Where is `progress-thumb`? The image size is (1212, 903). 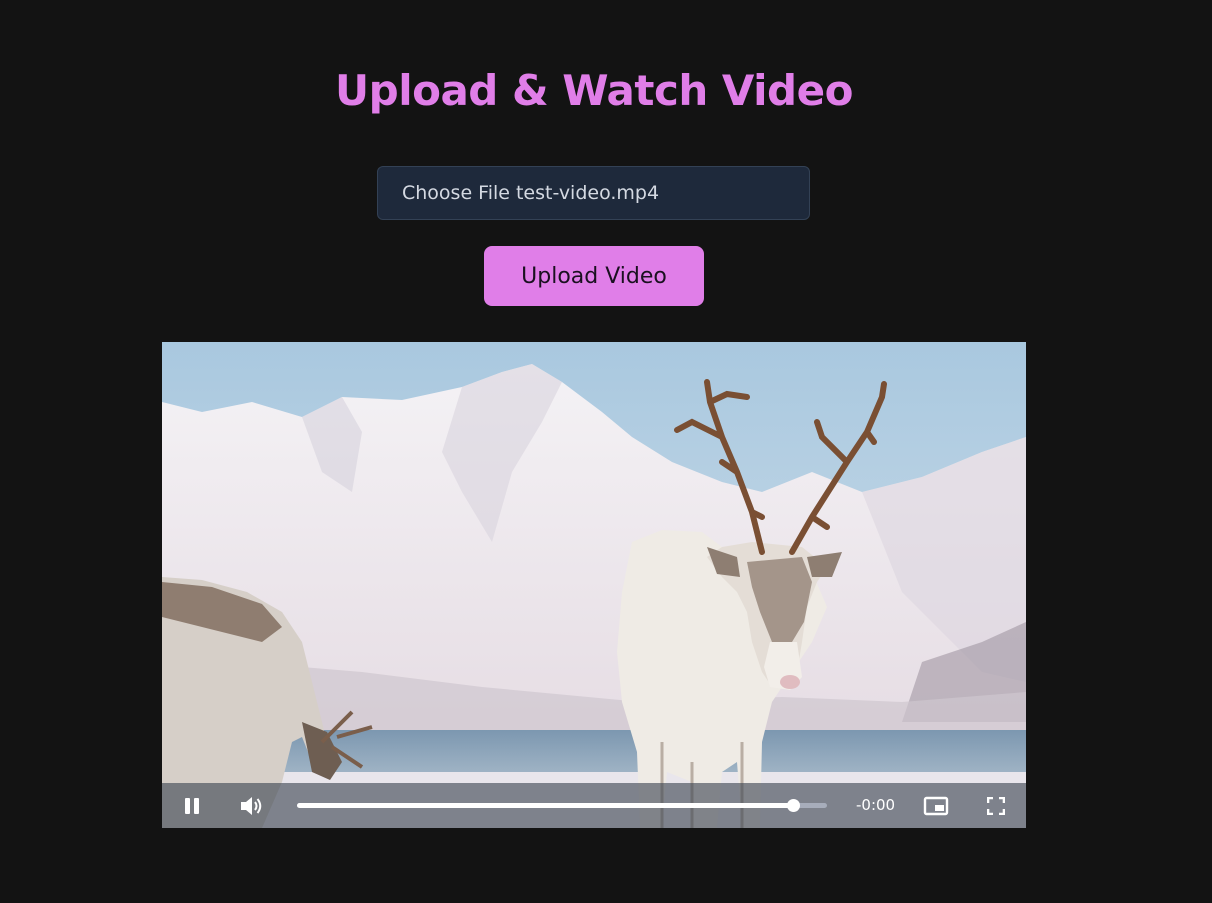 progress-thumb is located at coordinates (793, 805).